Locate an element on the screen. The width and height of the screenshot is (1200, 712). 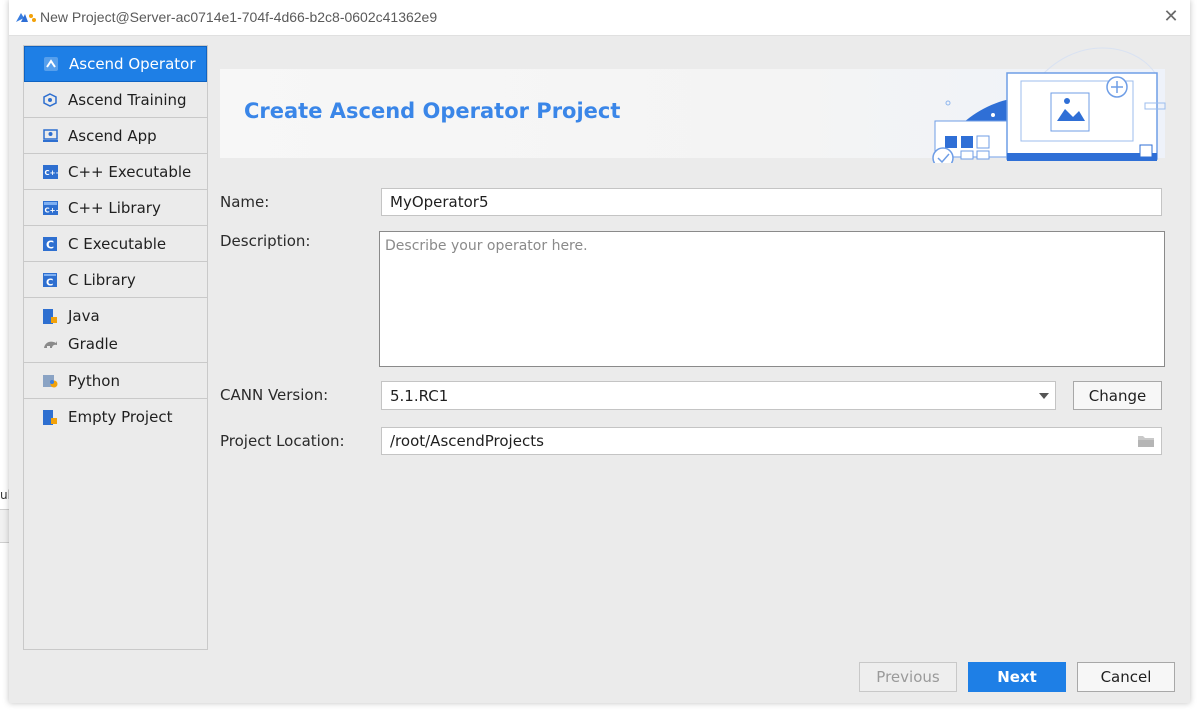
sidebar-item-label: Ascend Training is located at coordinates (127, 99).